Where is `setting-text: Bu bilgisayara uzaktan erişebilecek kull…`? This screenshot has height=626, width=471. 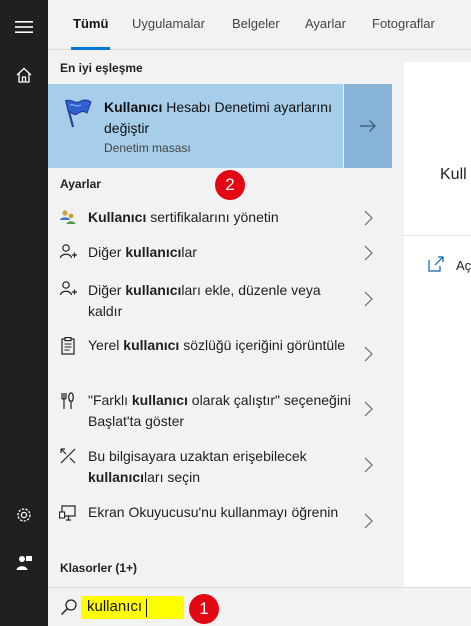
setting-text: Bu bilgisayara uzaktan erişebilecek kull… is located at coordinates (220, 467).